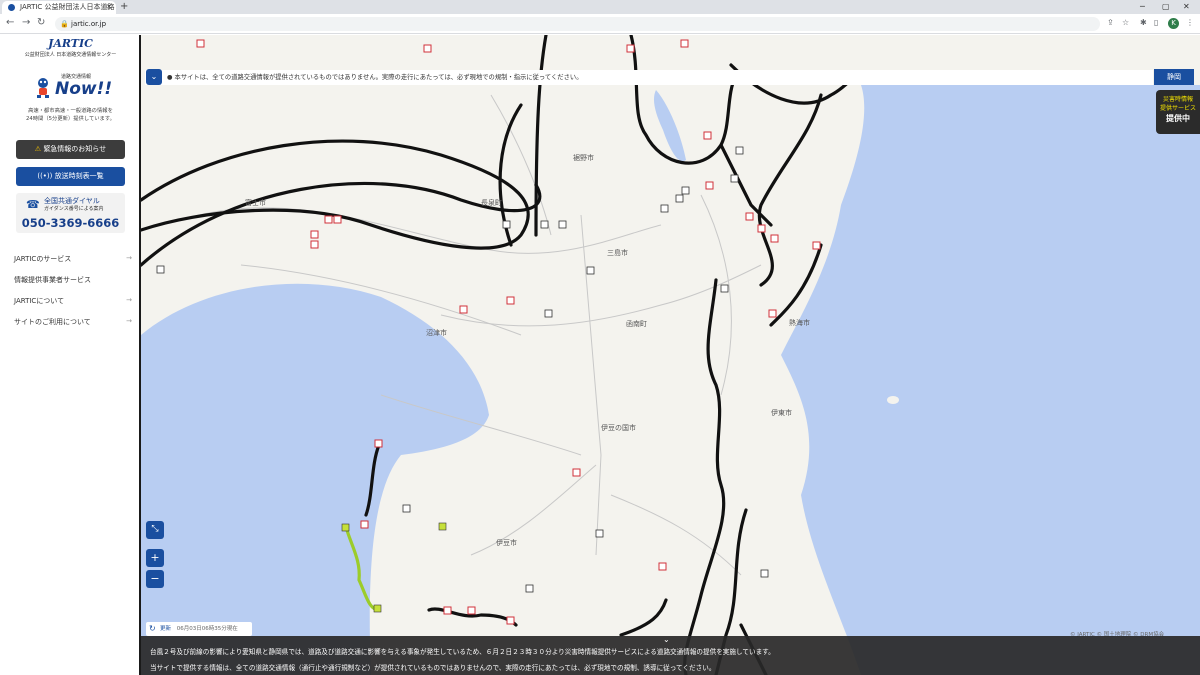  Describe the element at coordinates (10, 22) in the screenshot. I see `back-icon: ←` at that location.